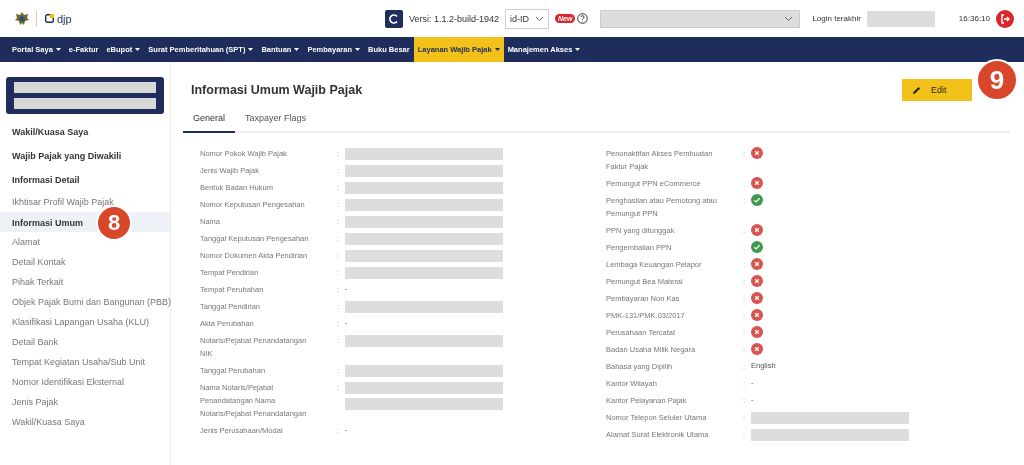  Describe the element at coordinates (276, 90) in the screenshot. I see `page-title: Informasi Umum Wajib Pajak` at that location.